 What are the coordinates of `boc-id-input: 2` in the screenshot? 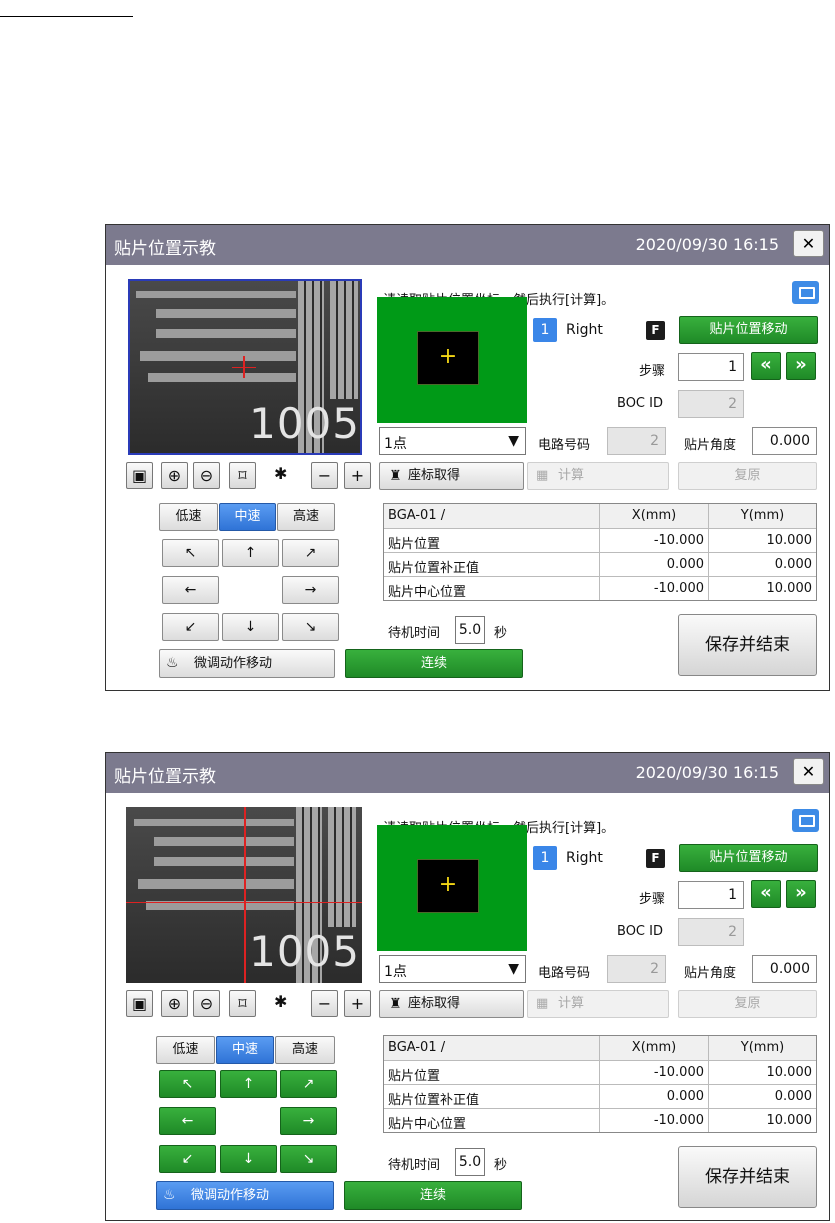 It's located at (711, 932).